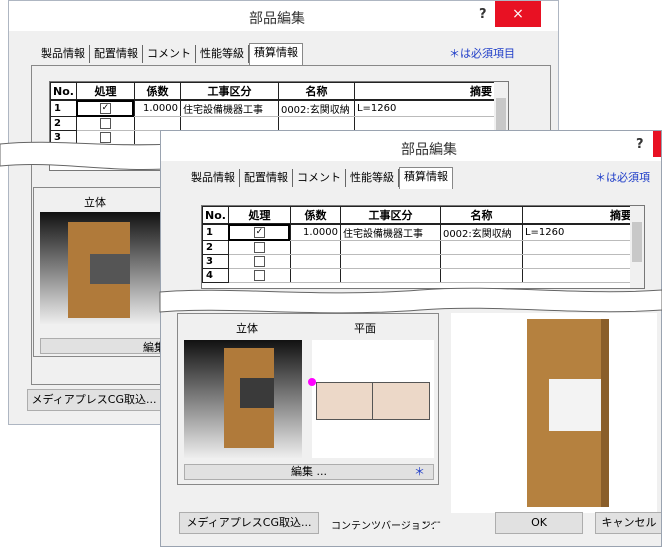 The height and width of the screenshot is (547, 662). Describe the element at coordinates (104, 346) in the screenshot. I see `back-edit-button: 編集` at that location.